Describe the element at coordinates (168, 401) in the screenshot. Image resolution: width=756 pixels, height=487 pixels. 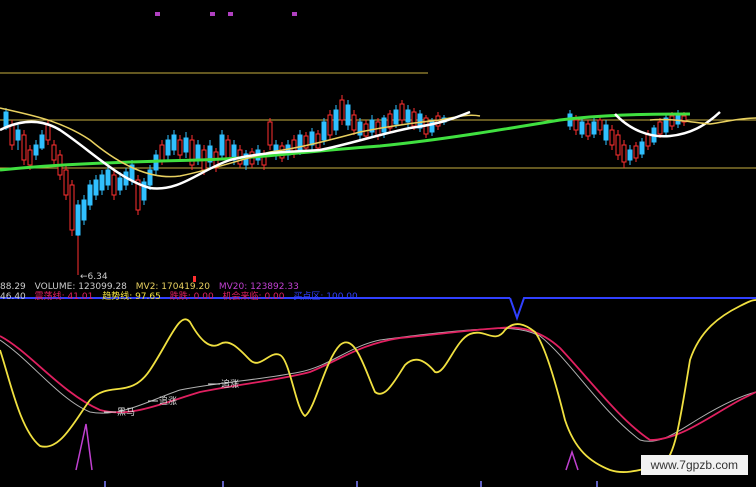
I see `annotation-zhuizhang-1: 追涨` at that location.